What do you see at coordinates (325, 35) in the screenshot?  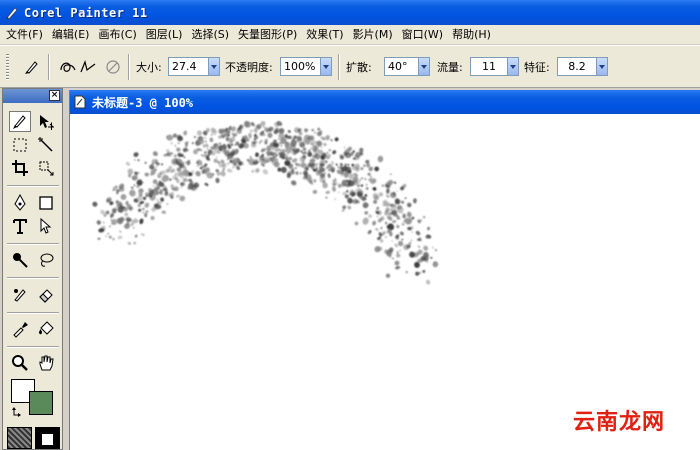 I see `menu-effects: 效果(T)` at bounding box center [325, 35].